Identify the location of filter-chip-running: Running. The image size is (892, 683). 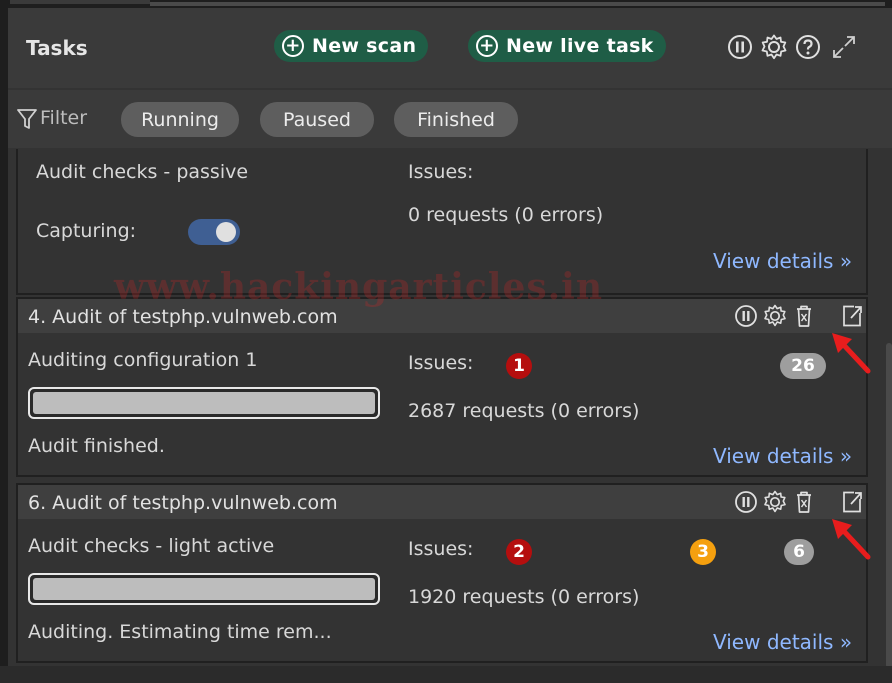
(180, 119).